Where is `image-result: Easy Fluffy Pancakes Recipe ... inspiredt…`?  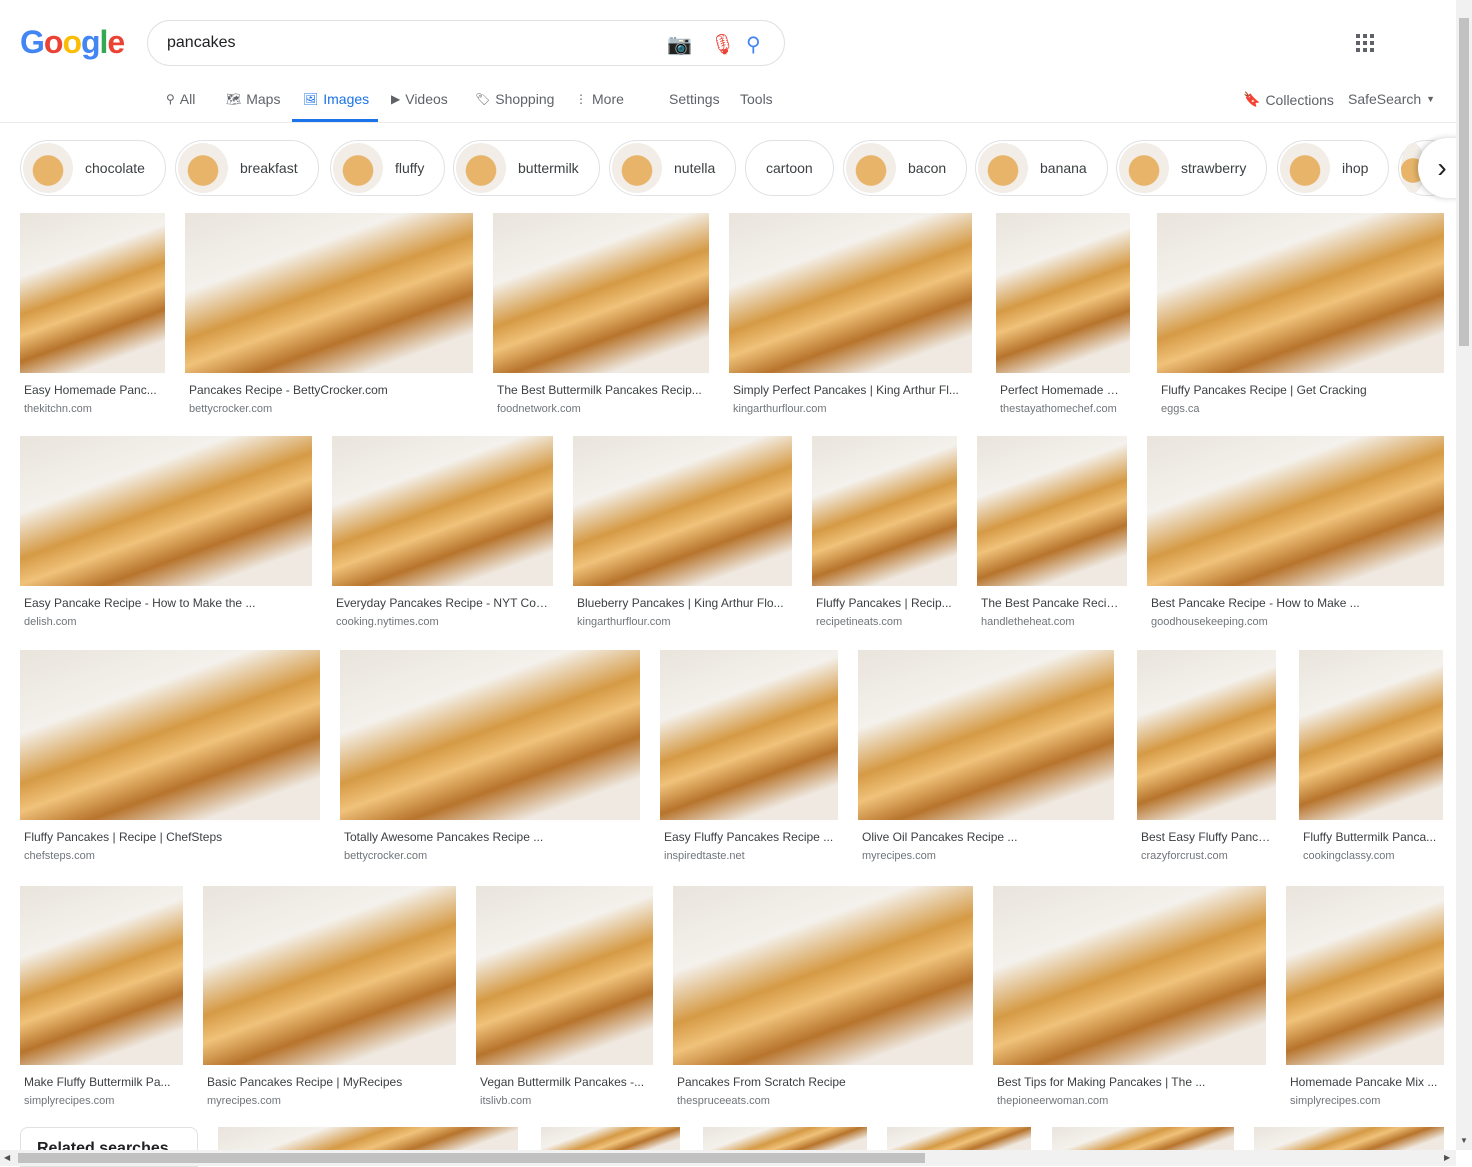 image-result: Easy Fluffy Pancakes Recipe ... inspiredt… is located at coordinates (749, 756).